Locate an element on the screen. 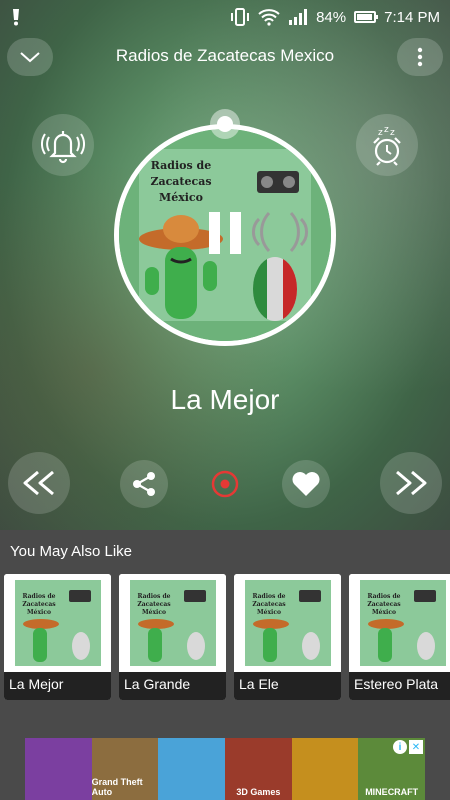 Image resolution: width=450 pixels, height=800 pixels. overflow-menu-button is located at coordinates (420, 57).